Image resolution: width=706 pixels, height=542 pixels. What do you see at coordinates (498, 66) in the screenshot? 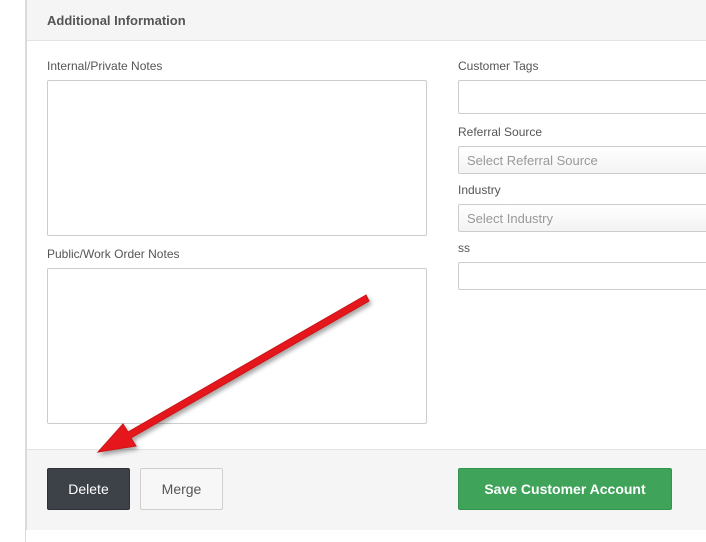
I see `customer-tags-label: Customer Tags` at bounding box center [498, 66].